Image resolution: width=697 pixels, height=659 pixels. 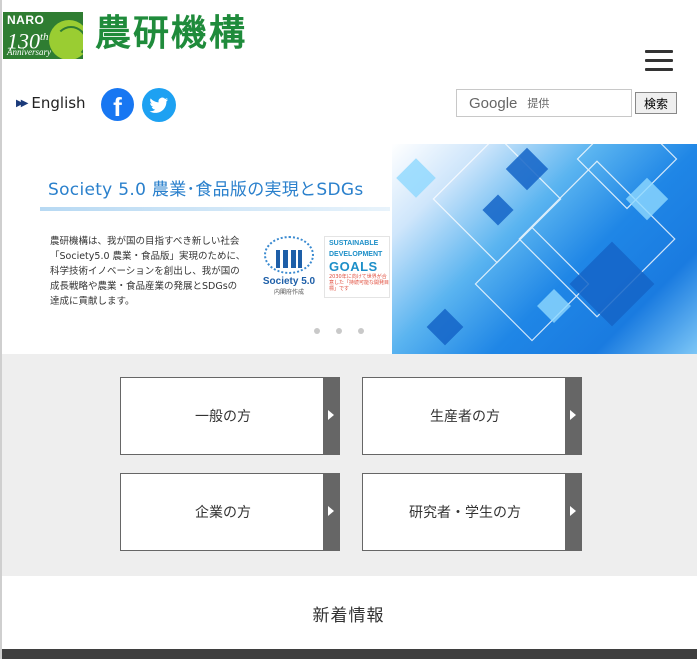 What do you see at coordinates (493, 103) in the screenshot?
I see `google-label: Google` at bounding box center [493, 103].